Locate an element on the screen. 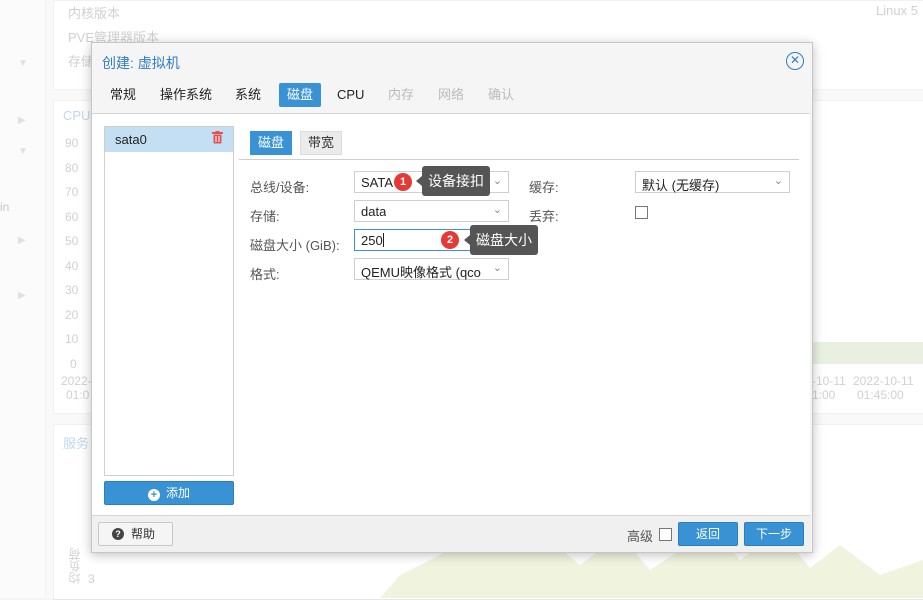  list-item: sata0 is located at coordinates (169, 139).